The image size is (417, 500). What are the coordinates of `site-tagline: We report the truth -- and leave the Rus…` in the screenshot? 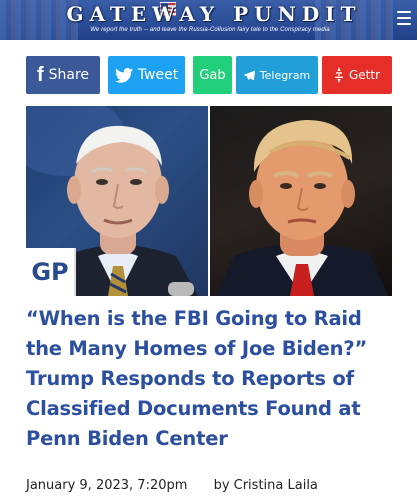 It's located at (210, 30).